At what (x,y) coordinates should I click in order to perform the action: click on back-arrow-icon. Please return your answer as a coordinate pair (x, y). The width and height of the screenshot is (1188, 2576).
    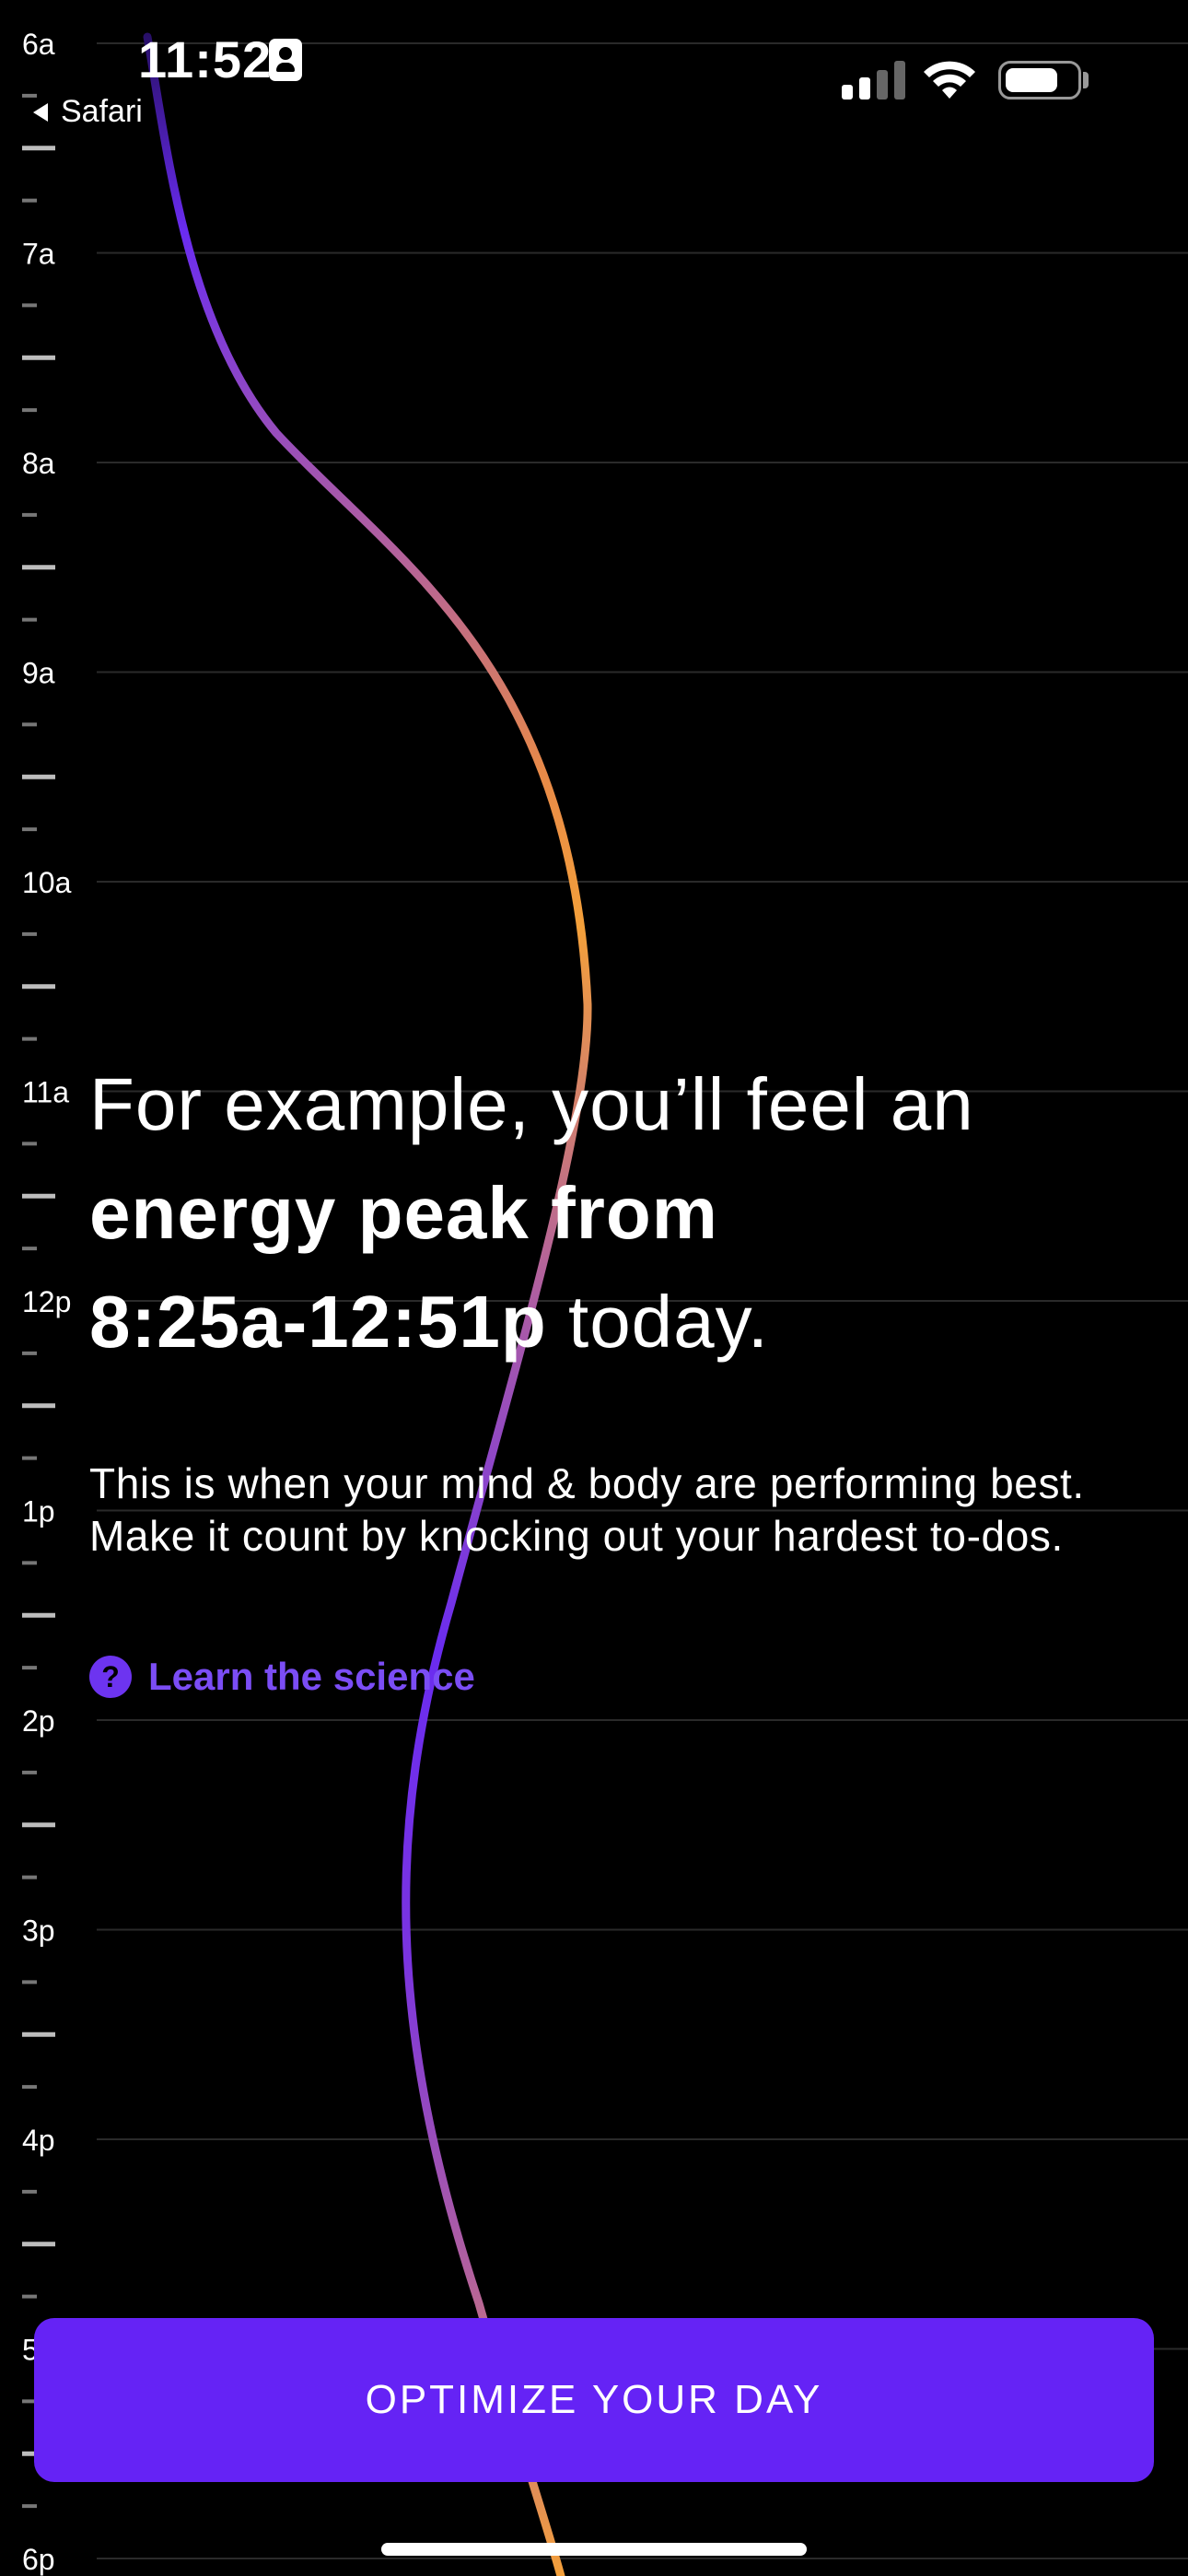
    Looking at the image, I should click on (40, 112).